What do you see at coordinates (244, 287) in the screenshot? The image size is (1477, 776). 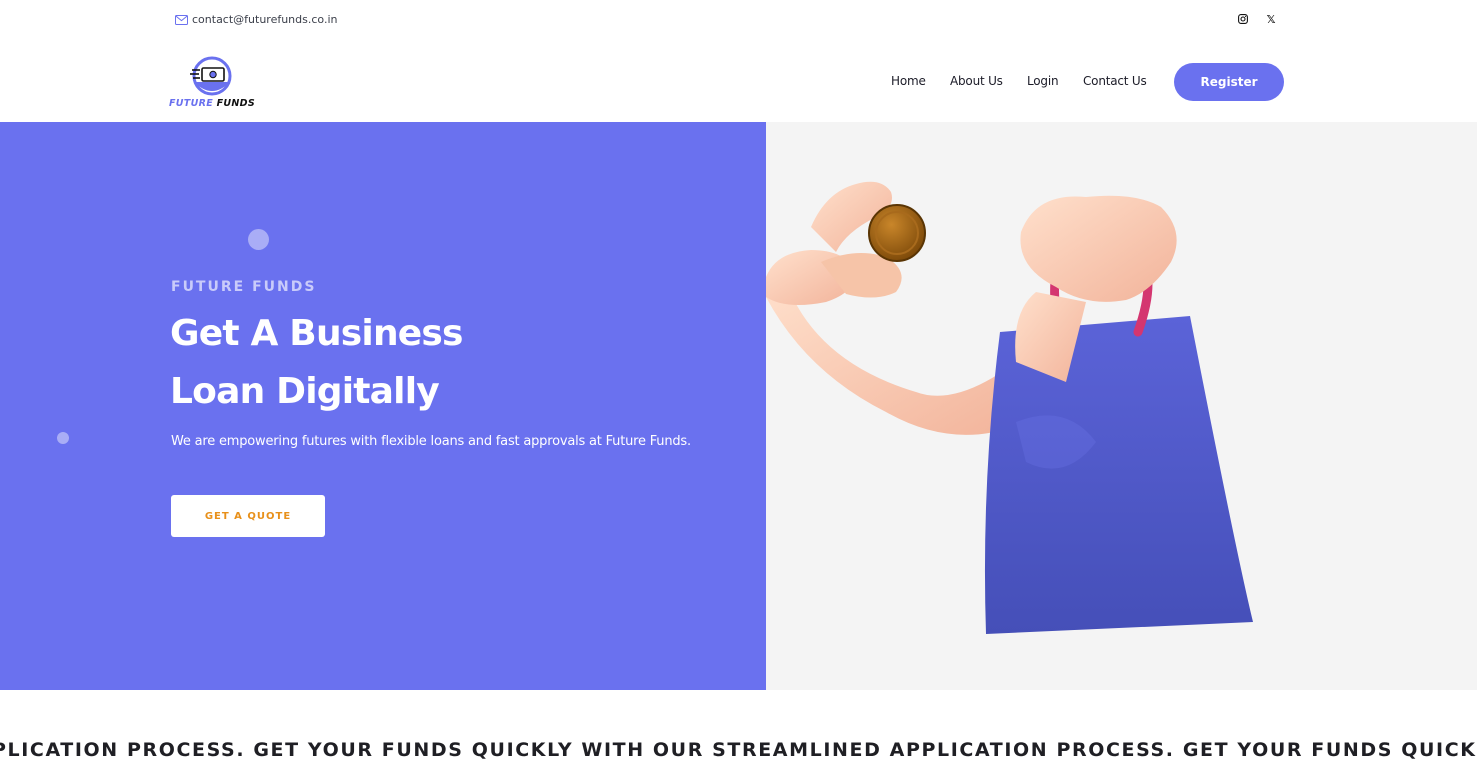 I see `hero-eyebrow: FUTURE FUNDS` at bounding box center [244, 287].